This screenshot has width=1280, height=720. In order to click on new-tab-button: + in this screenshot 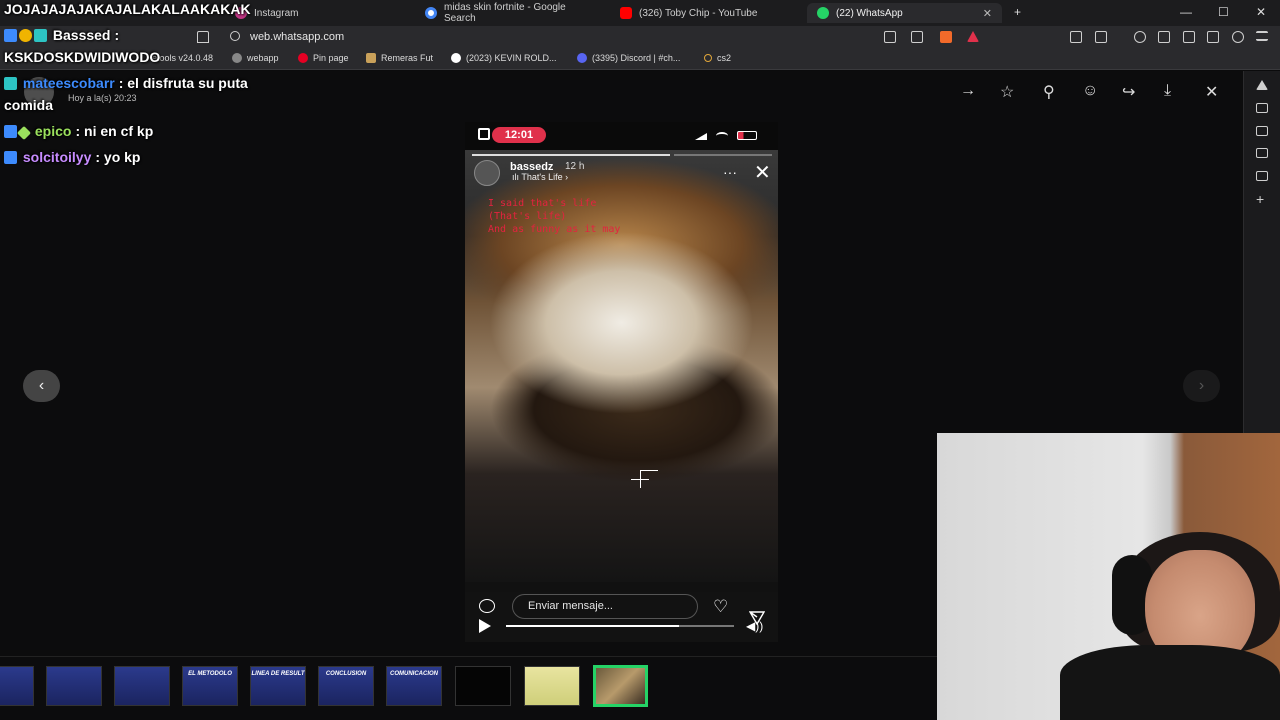, I will do `click(1017, 12)`.